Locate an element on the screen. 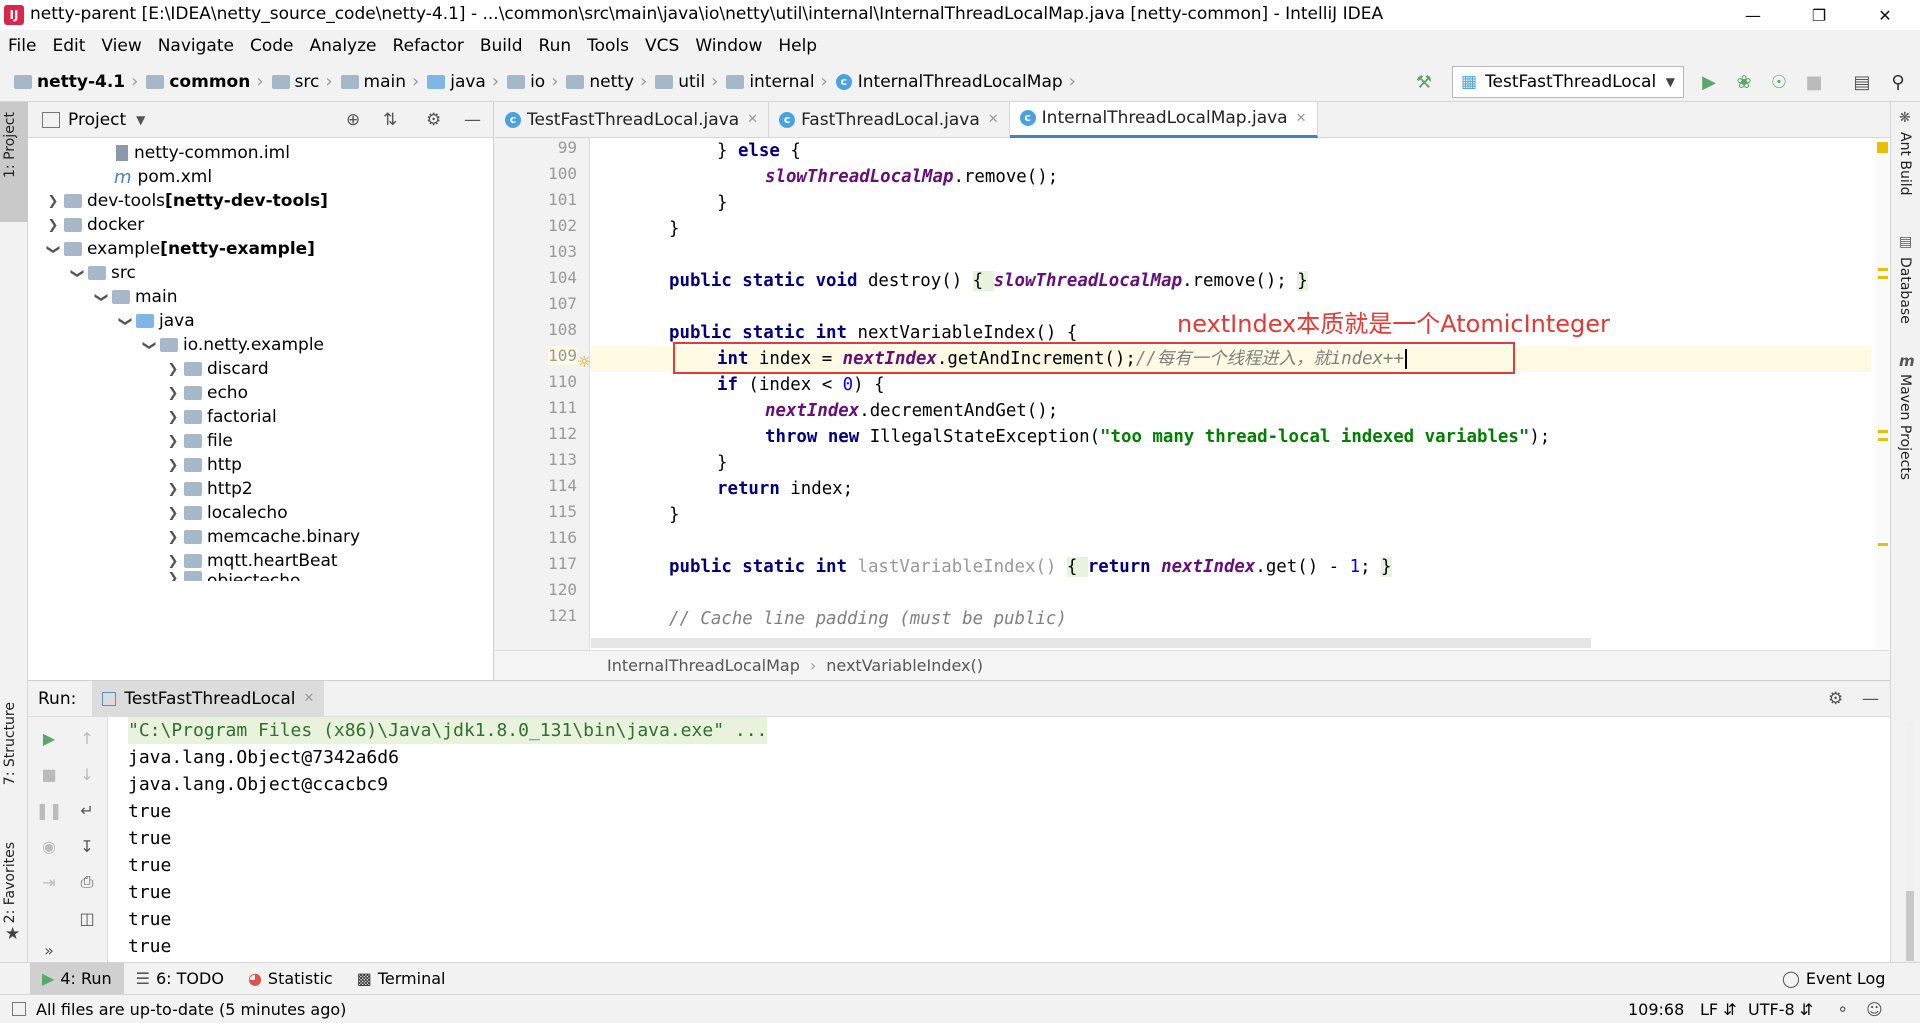 This screenshot has height=1023, width=1920. more-icon: » is located at coordinates (49, 950).